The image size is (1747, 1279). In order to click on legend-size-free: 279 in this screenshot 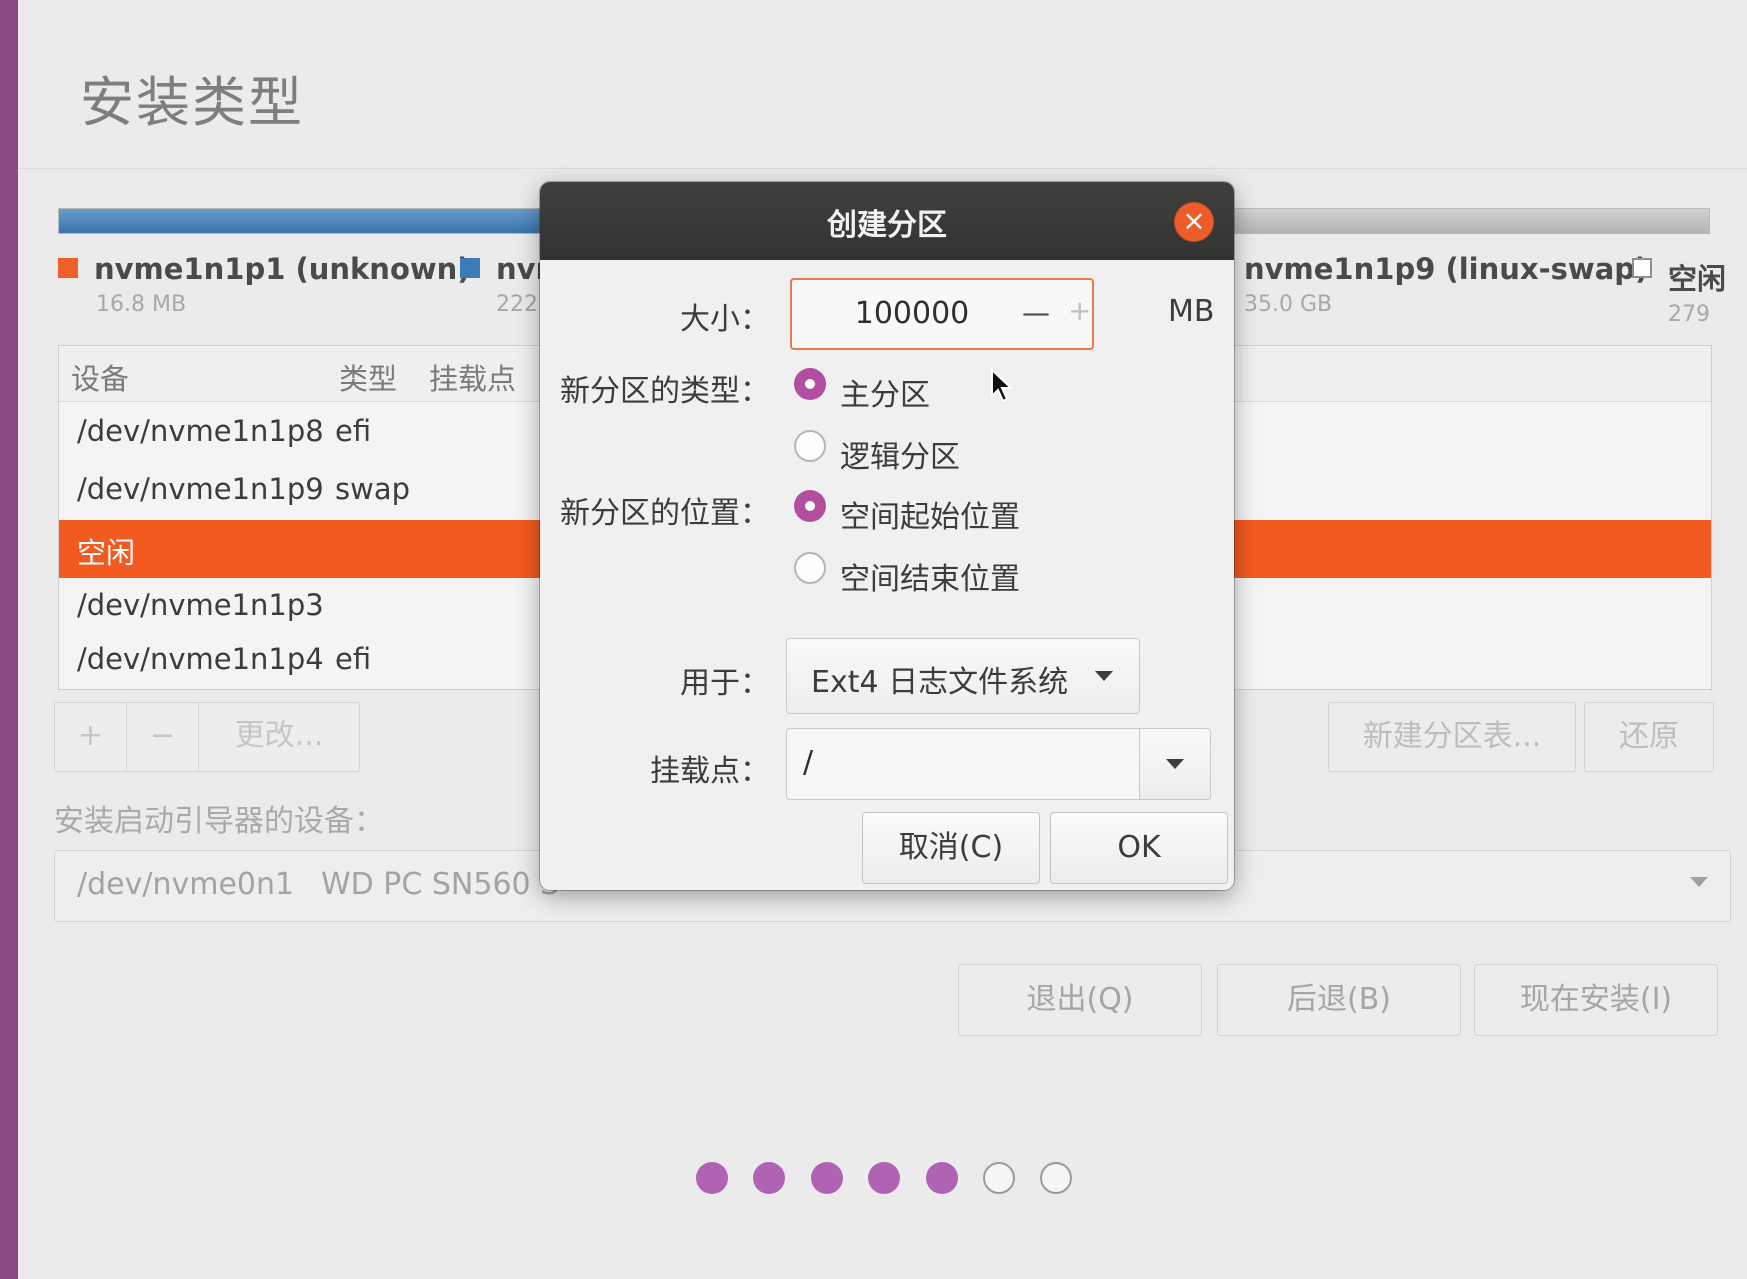, I will do `click(1689, 314)`.